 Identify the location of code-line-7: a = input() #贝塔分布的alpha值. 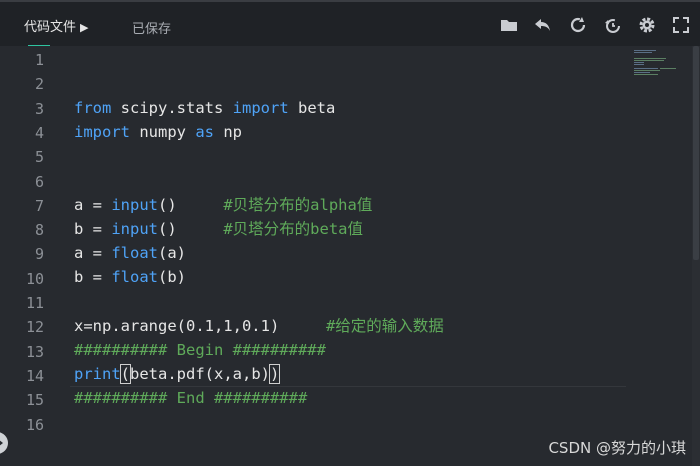
(223, 205).